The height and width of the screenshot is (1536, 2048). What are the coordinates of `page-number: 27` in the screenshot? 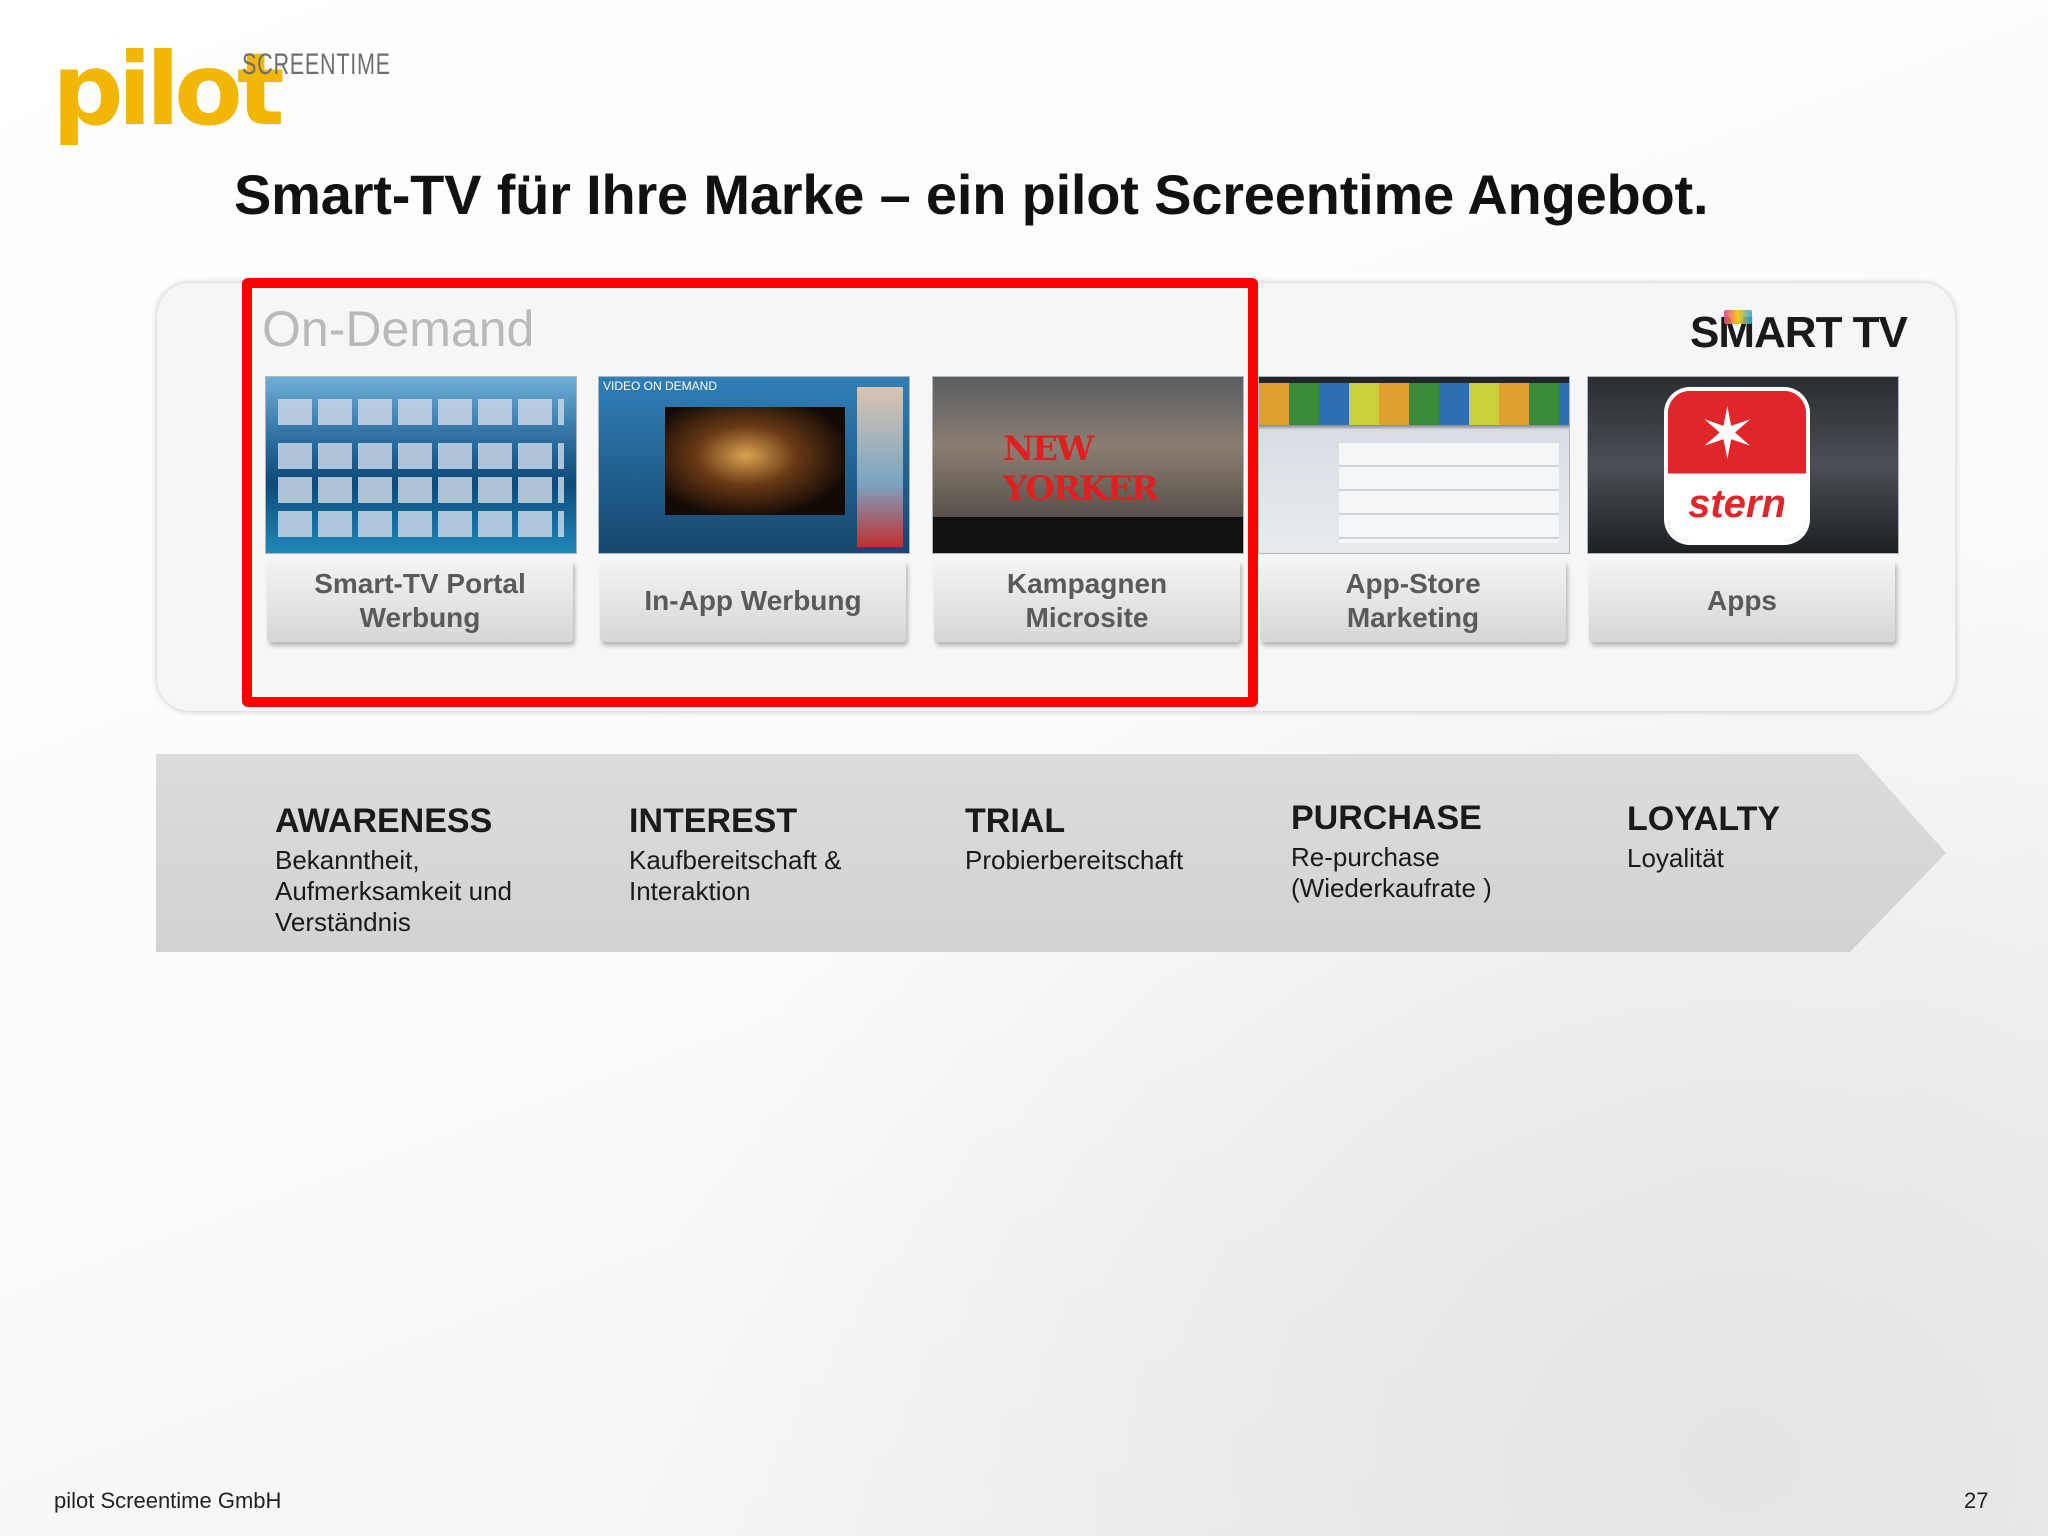 It's located at (1976, 1500).